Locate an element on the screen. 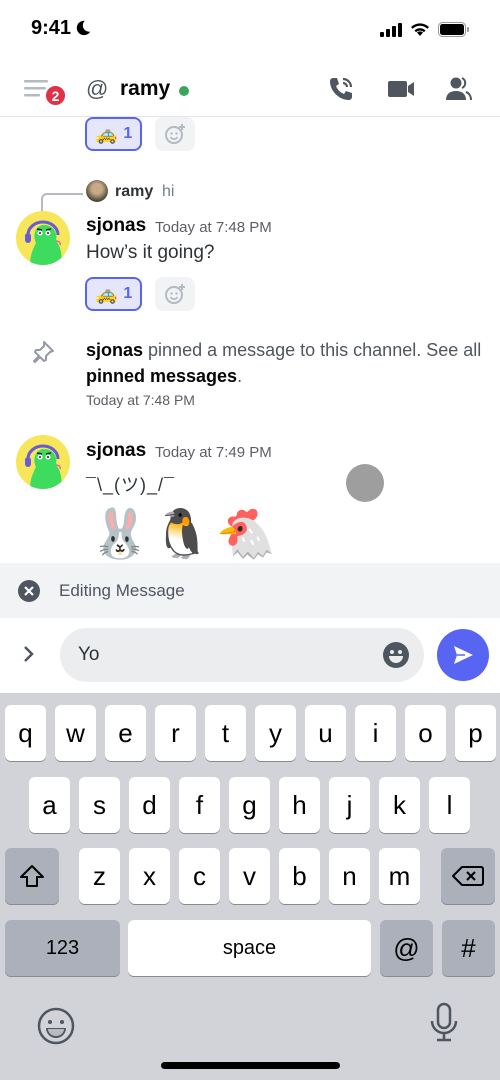 The image size is (500, 1080). pin-icon is located at coordinates (43, 352).